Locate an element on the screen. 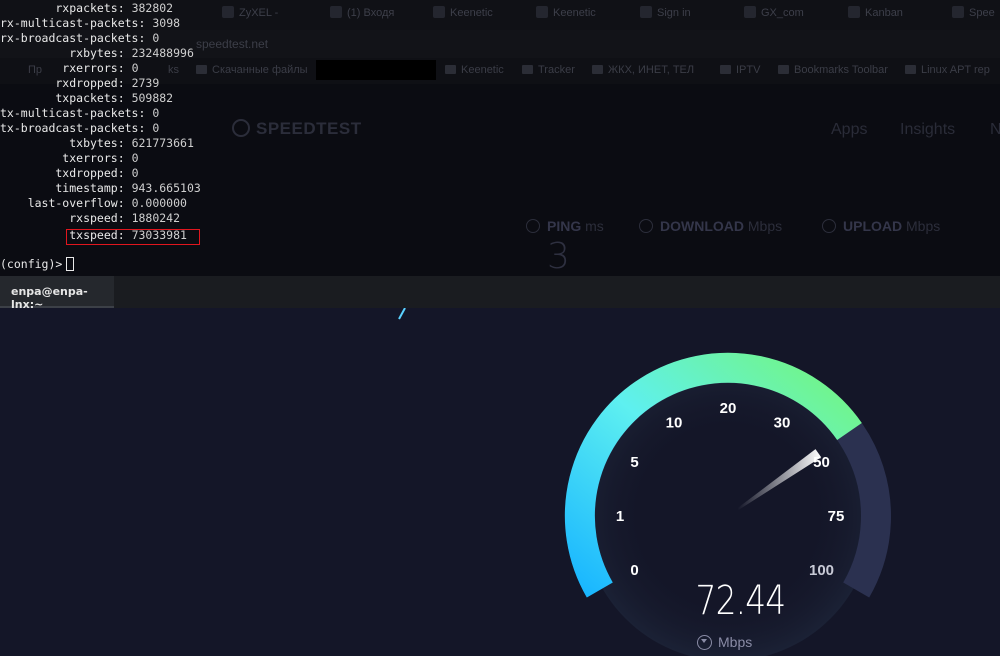  terminal-line: rxspeed: 1880242 is located at coordinates (90, 218).